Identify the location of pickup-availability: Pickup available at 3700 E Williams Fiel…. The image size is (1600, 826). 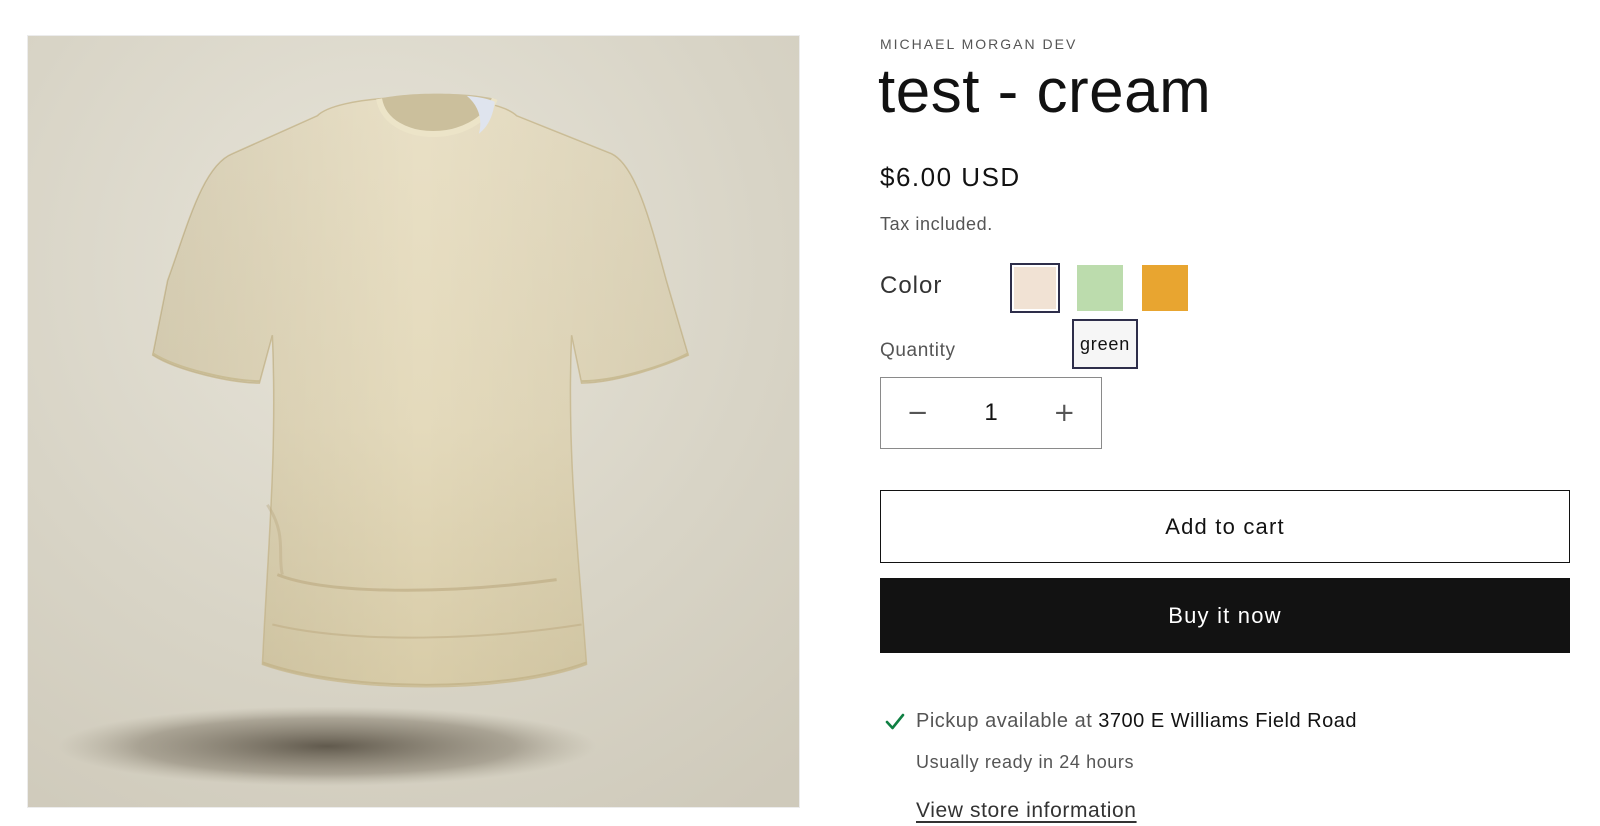
(1120, 721).